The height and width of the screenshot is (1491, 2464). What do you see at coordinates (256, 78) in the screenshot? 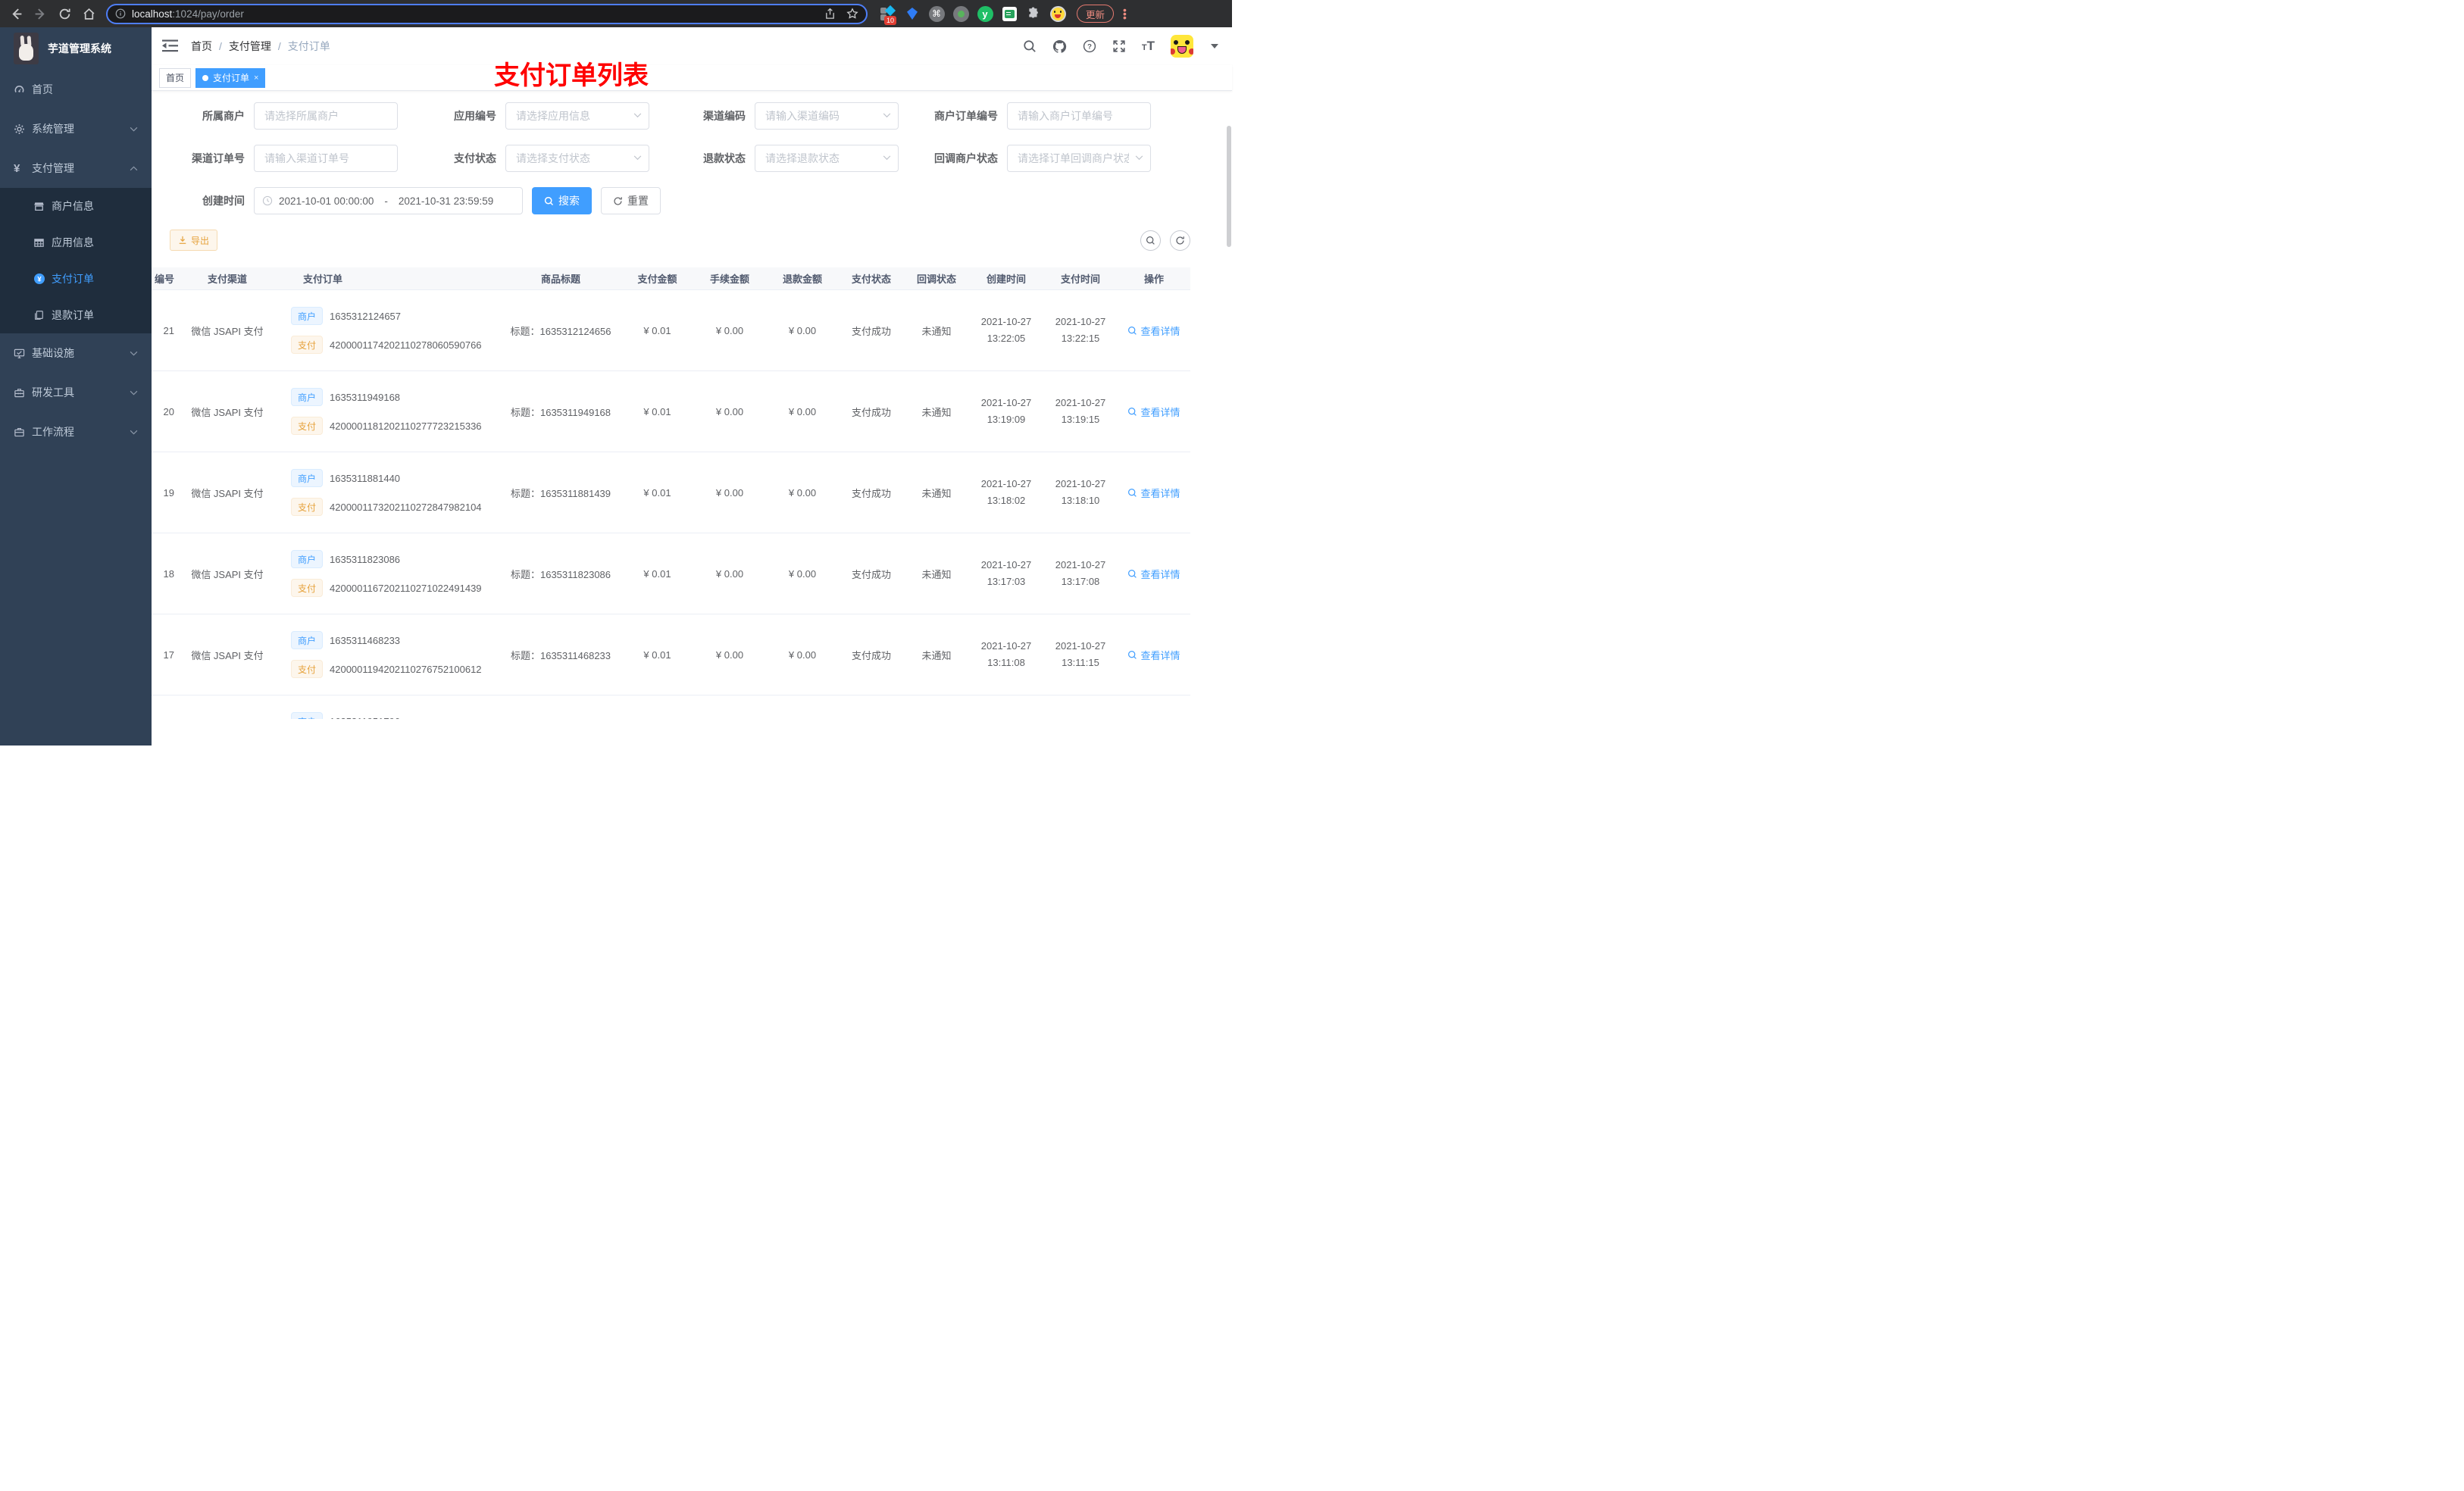
I see `close-icon: ×` at bounding box center [256, 78].